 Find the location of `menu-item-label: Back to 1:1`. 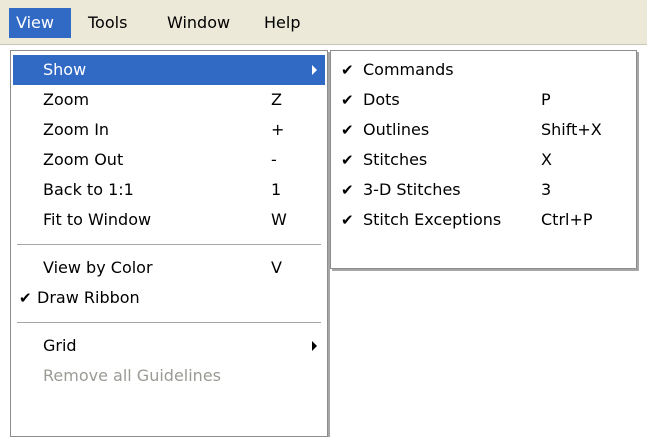

menu-item-label: Back to 1:1 is located at coordinates (88, 189).